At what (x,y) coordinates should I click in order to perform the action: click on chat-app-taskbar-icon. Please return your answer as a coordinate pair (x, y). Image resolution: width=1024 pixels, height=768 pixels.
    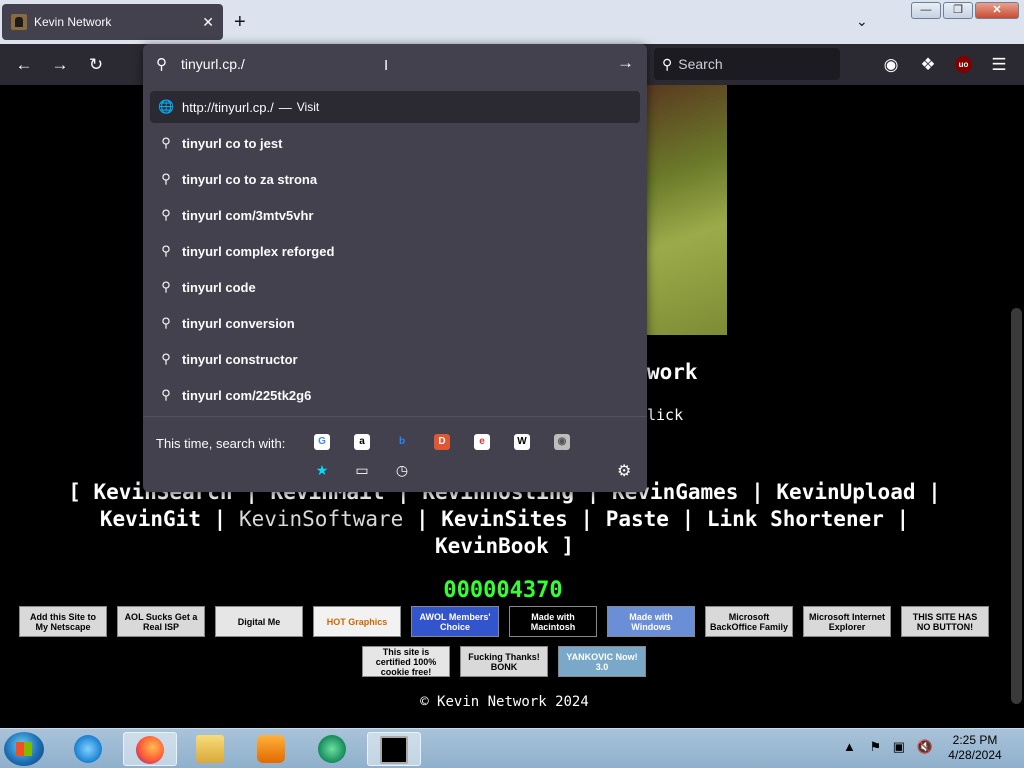
    Looking at the image, I should click on (333, 749).